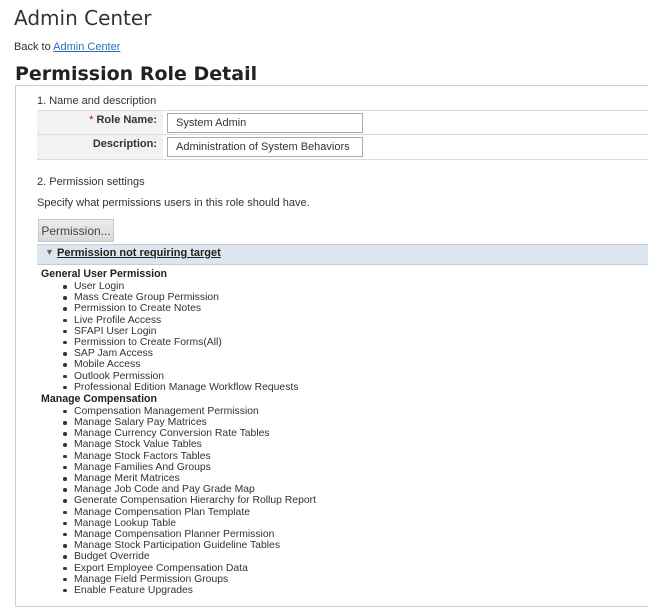 The height and width of the screenshot is (607, 648). What do you see at coordinates (352, 331) in the screenshot?
I see `permission-item: SFAPI User Login` at bounding box center [352, 331].